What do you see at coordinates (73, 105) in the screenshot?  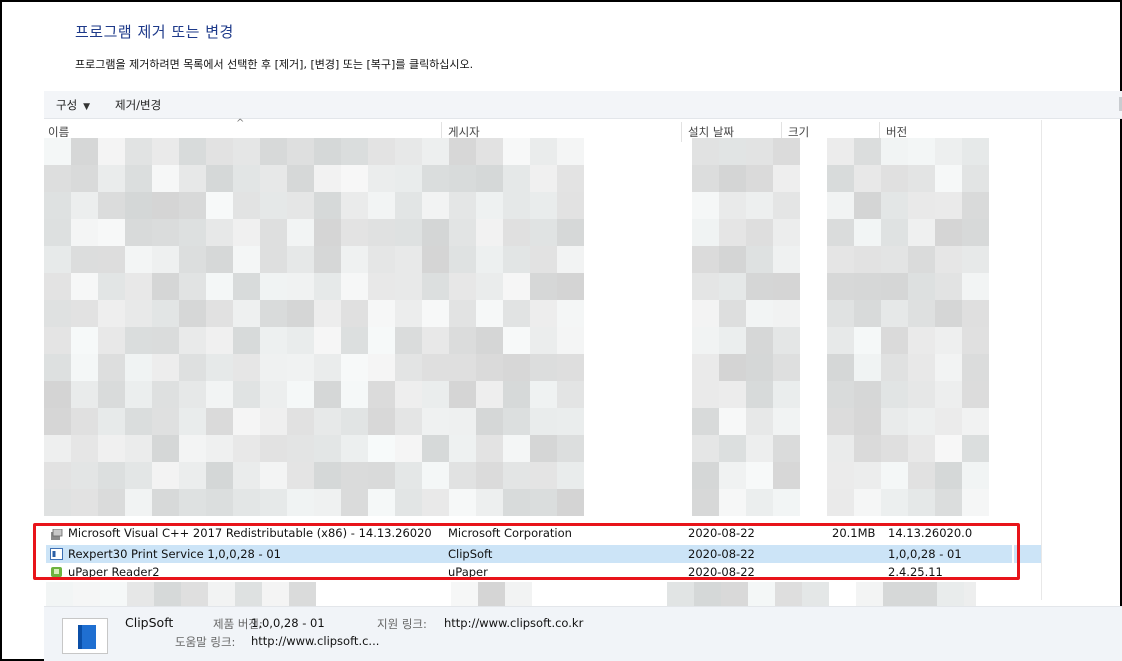 I see `organize-button: 구성 ▼` at bounding box center [73, 105].